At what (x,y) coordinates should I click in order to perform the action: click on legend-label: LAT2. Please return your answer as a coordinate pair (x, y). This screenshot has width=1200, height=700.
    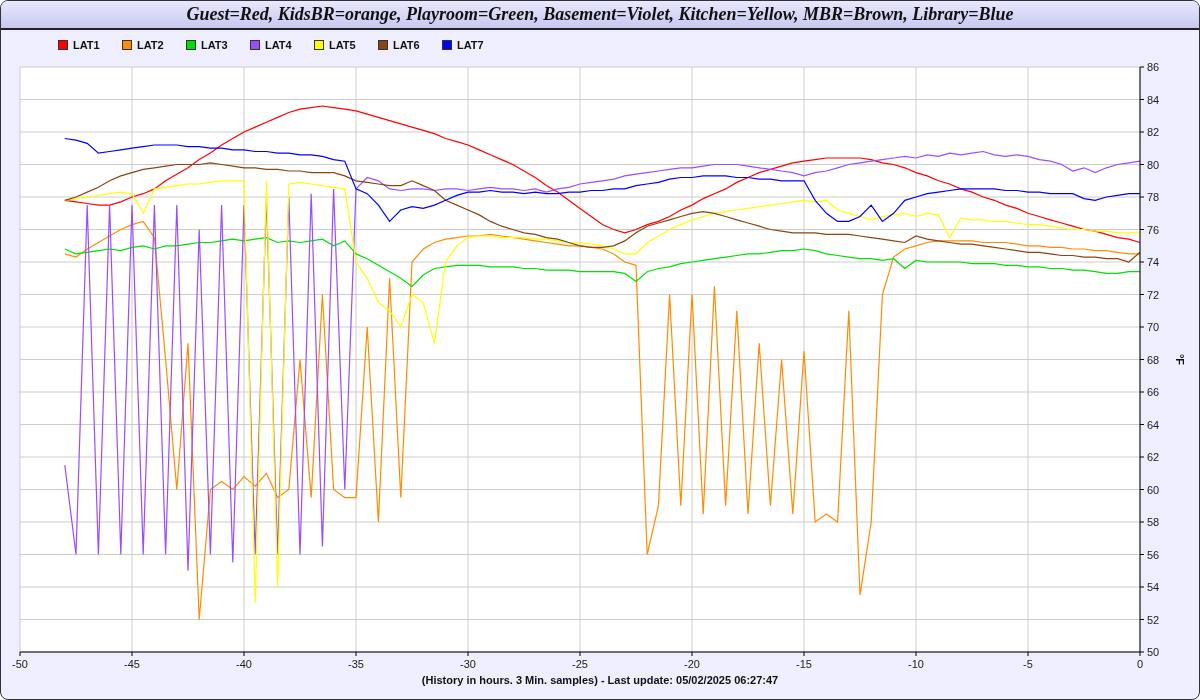
    Looking at the image, I should click on (150, 45).